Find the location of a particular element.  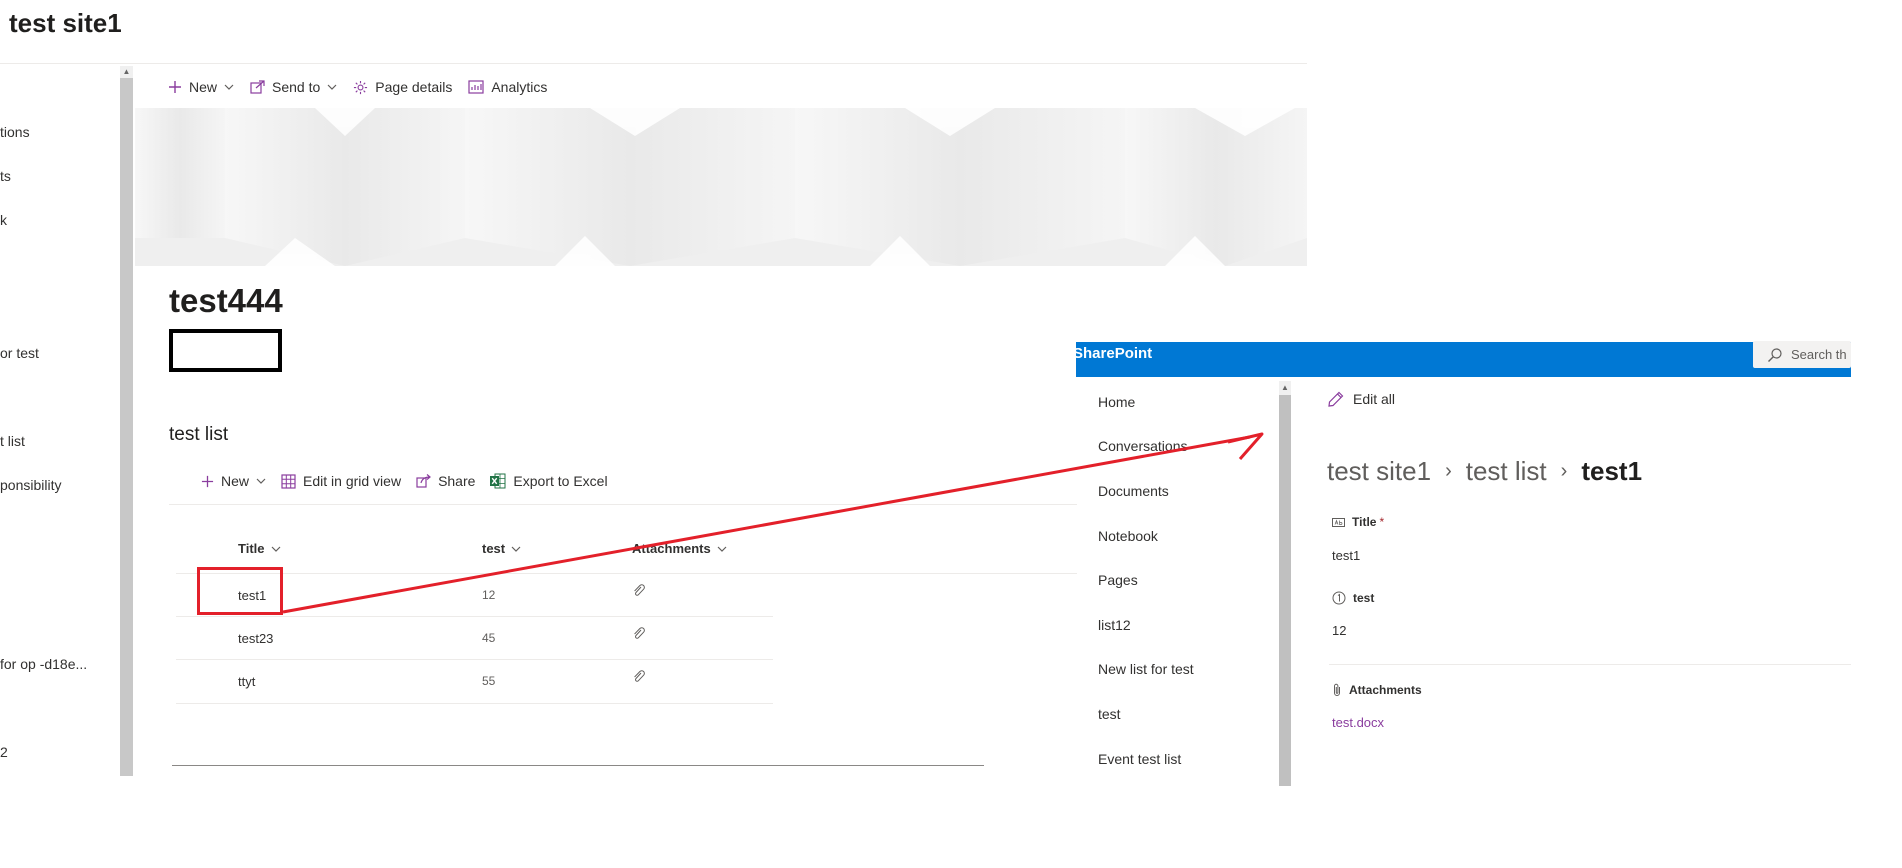

send-to-button: Send to is located at coordinates (293, 87).